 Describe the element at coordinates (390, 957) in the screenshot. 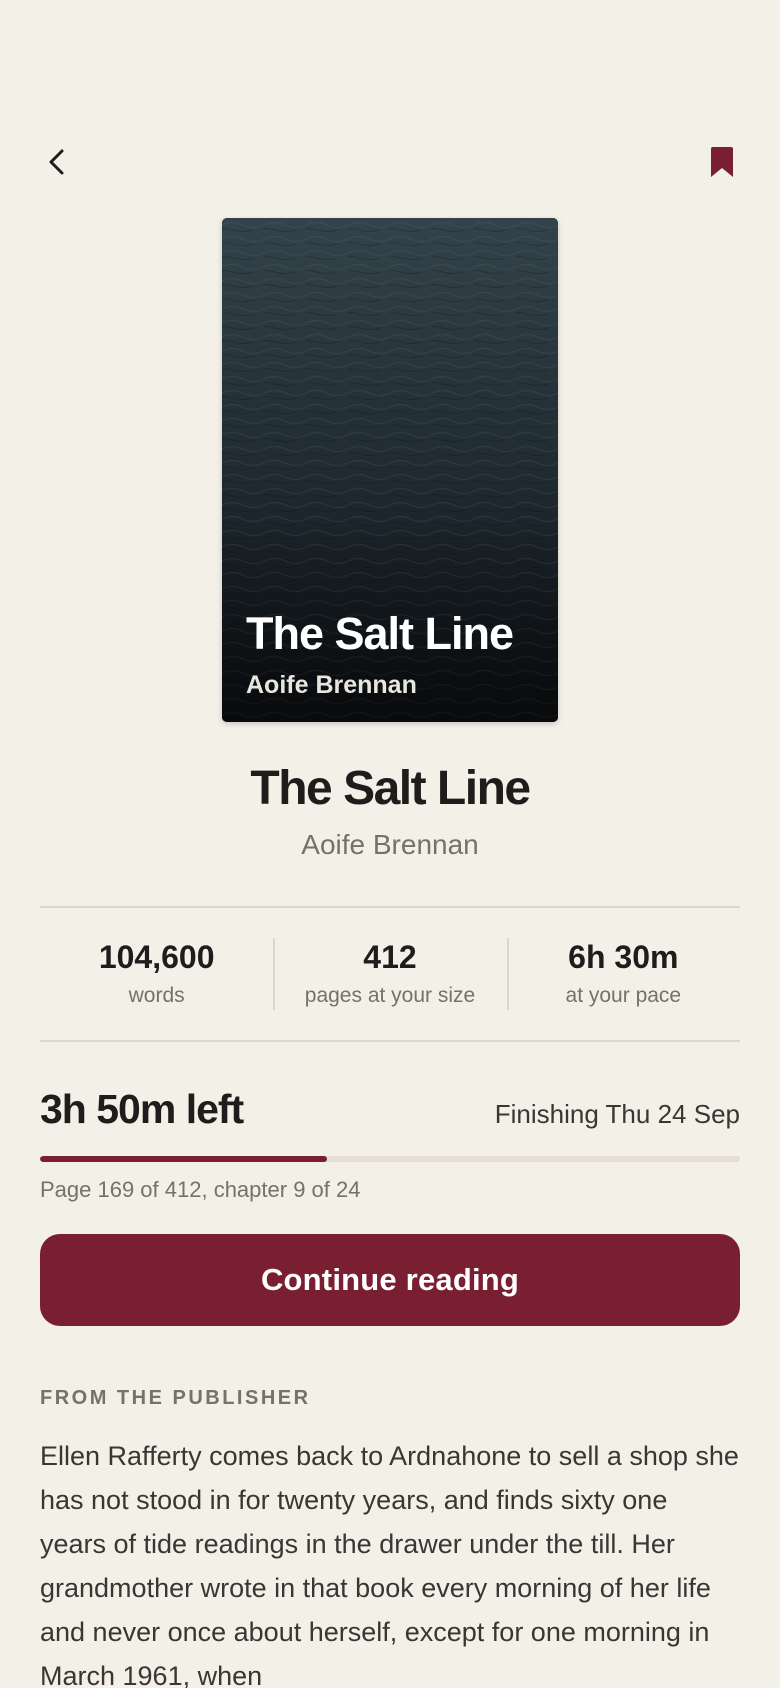

I see `stat-value: 412` at that location.